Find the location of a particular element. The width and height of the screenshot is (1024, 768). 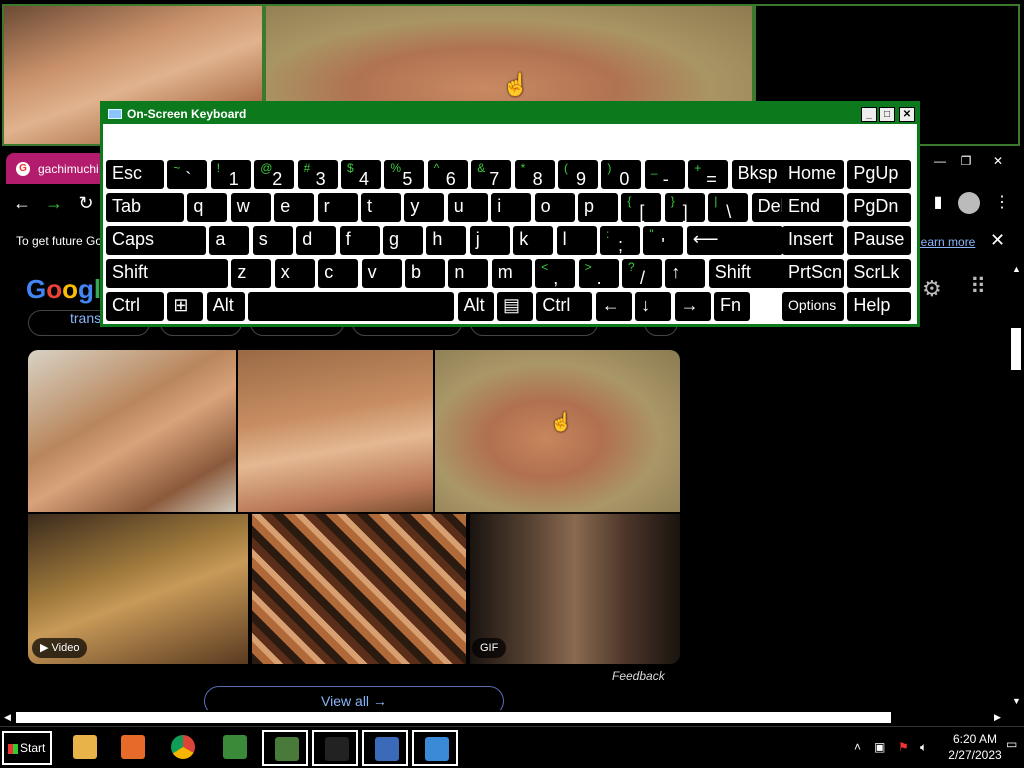

key--key: ~ ` is located at coordinates (187, 174).